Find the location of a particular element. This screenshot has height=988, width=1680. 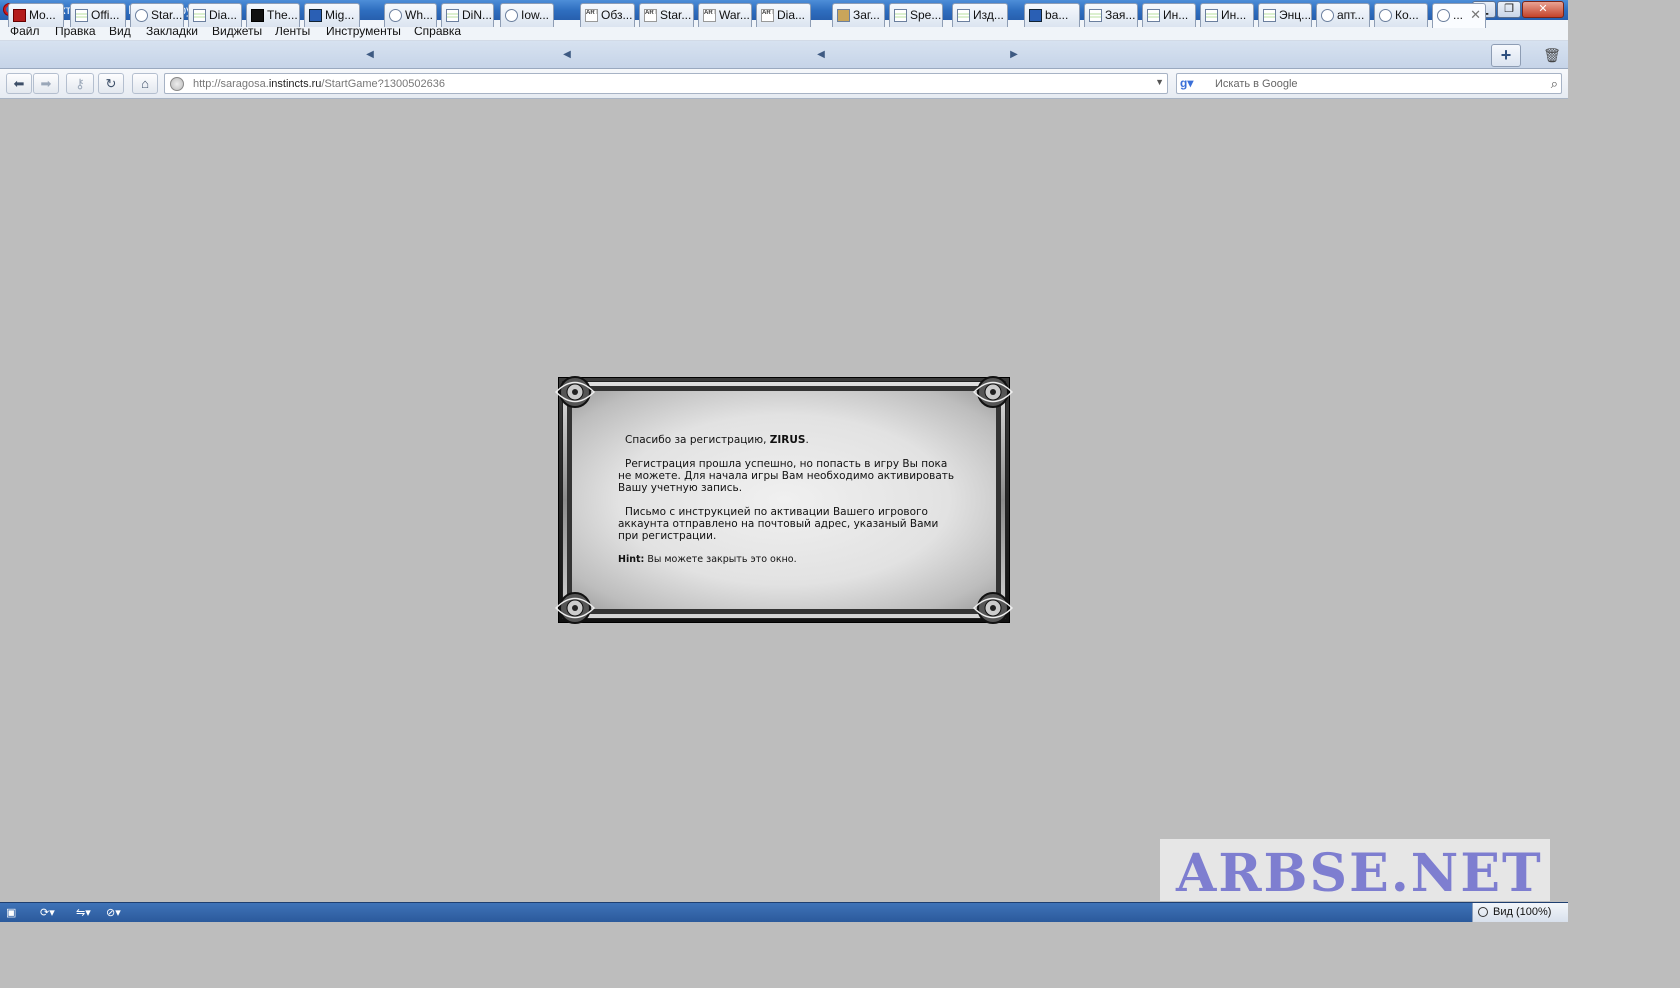

panel-toggle-icon: ▣ is located at coordinates (11, 913).